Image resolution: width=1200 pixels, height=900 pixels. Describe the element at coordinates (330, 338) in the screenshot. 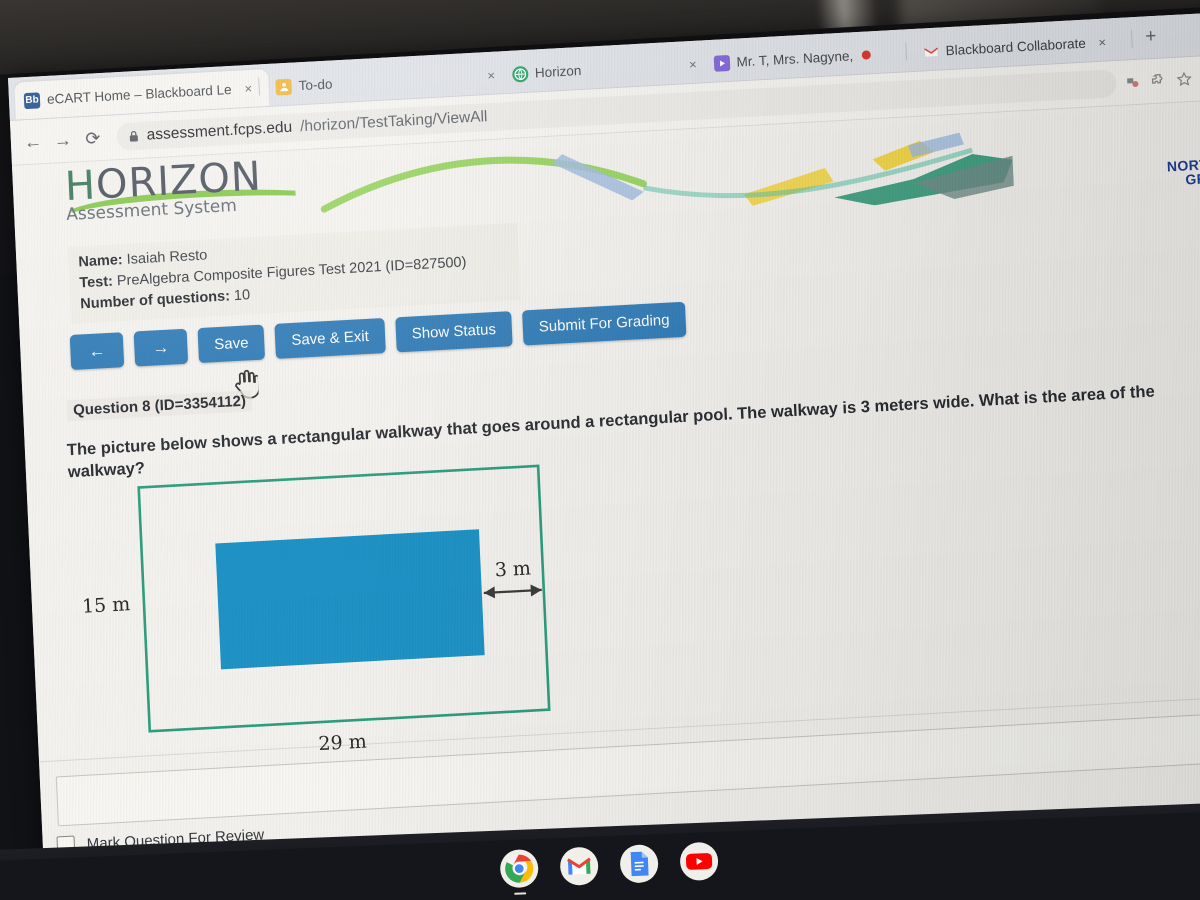

I see `save-and-exit-button: Save & Exit` at that location.